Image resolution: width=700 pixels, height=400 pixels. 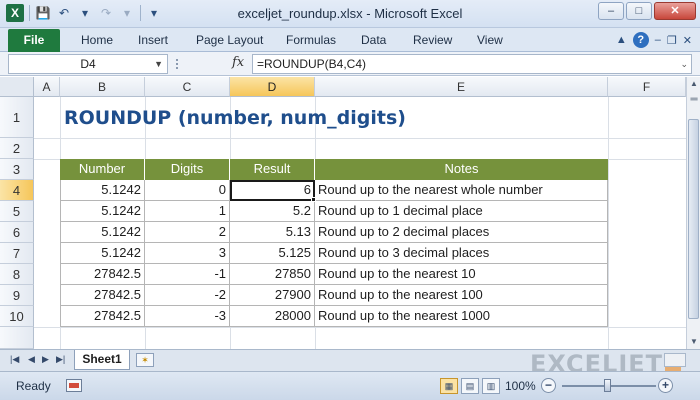 I want to click on name-box-value: D4, so click(x=88, y=64).